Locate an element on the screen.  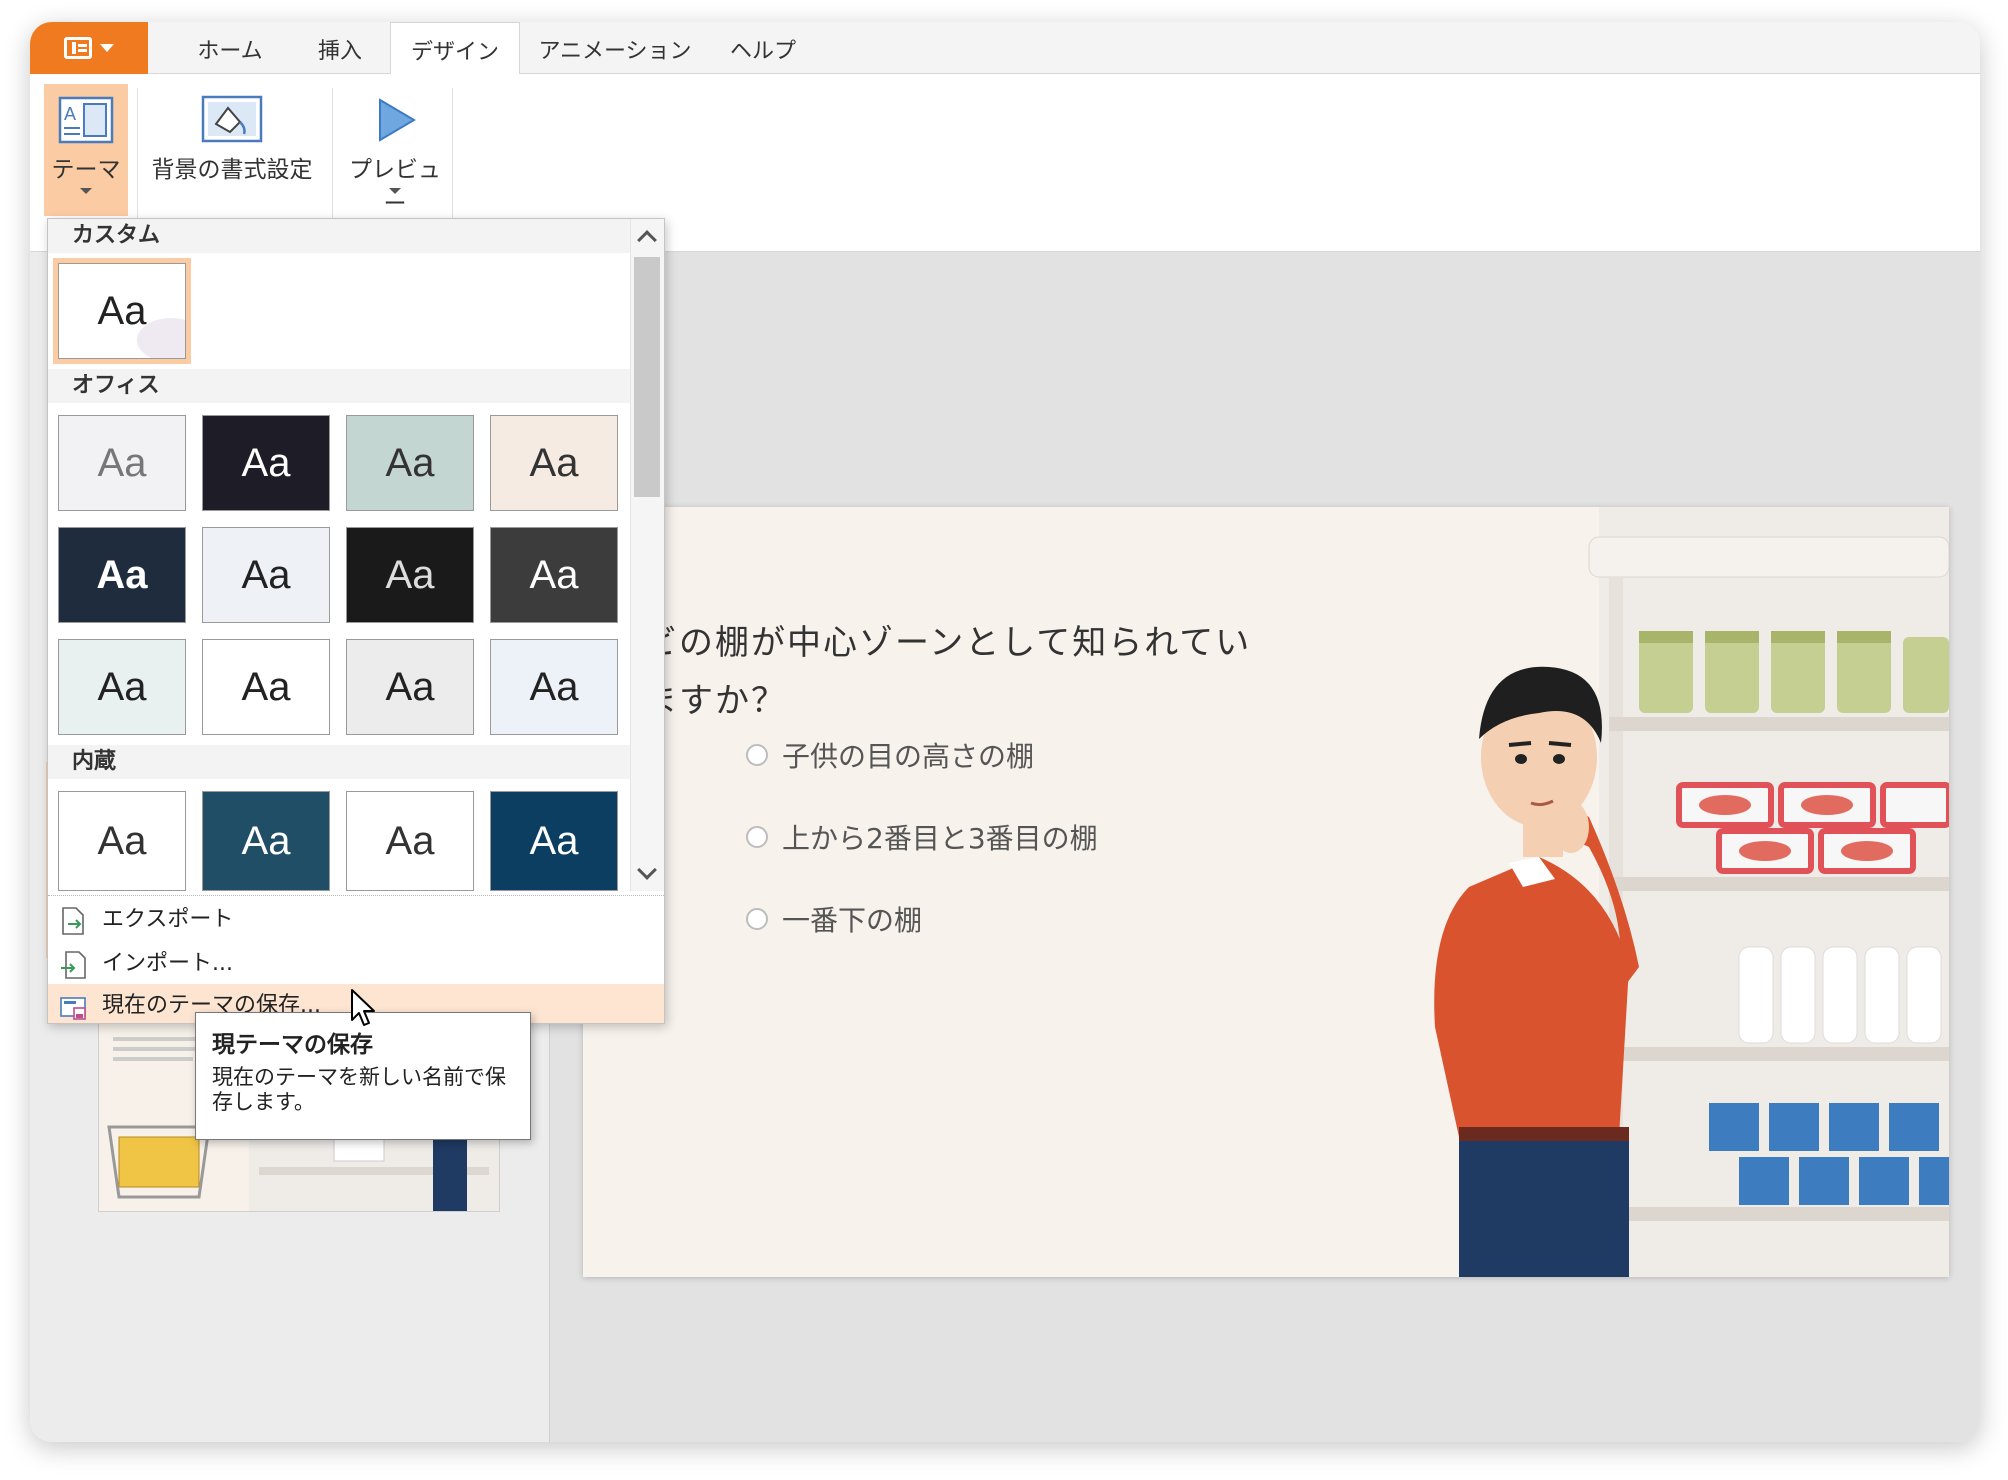
answer-option-1-label: 子供の目の高さの棚 is located at coordinates (908, 756).